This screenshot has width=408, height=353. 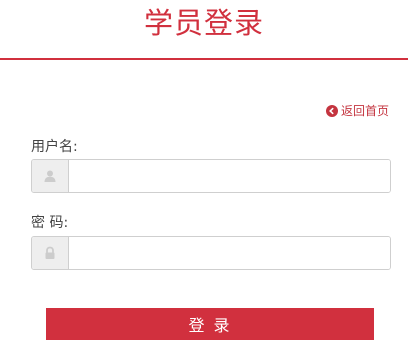 I want to click on page-title: 学员登录, so click(x=203, y=23).